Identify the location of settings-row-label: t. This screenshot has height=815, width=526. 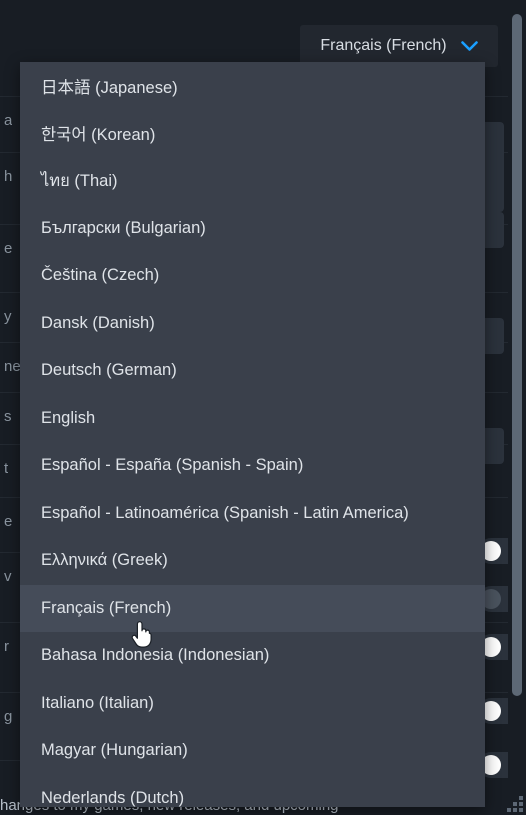
(6, 468).